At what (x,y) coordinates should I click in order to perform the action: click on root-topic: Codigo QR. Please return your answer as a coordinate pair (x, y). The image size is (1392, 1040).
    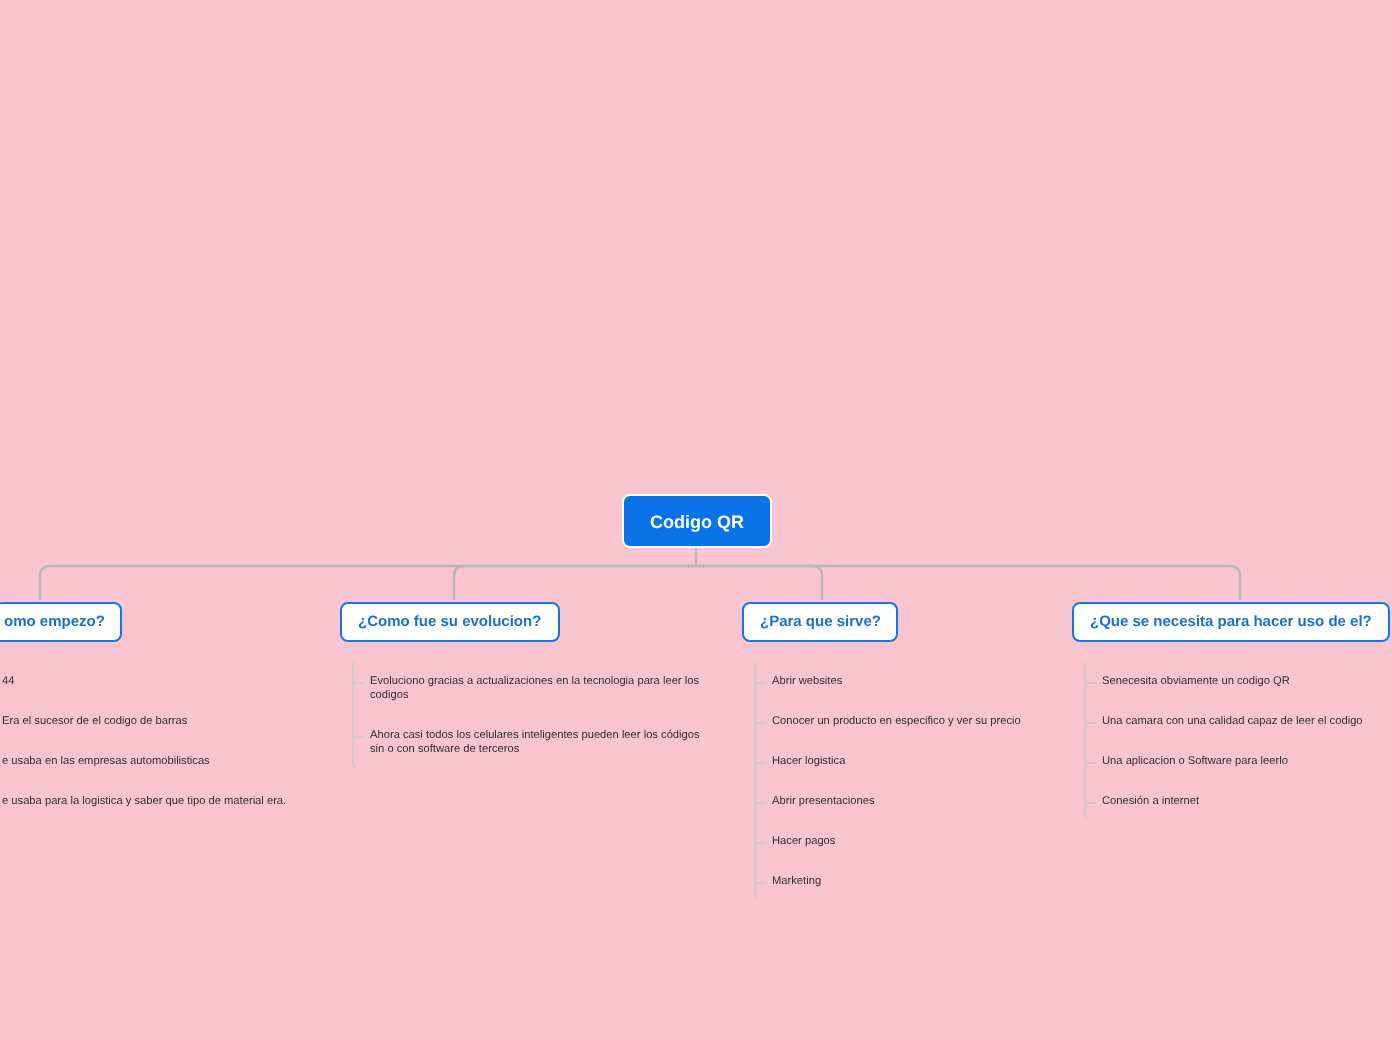
    Looking at the image, I should click on (697, 521).